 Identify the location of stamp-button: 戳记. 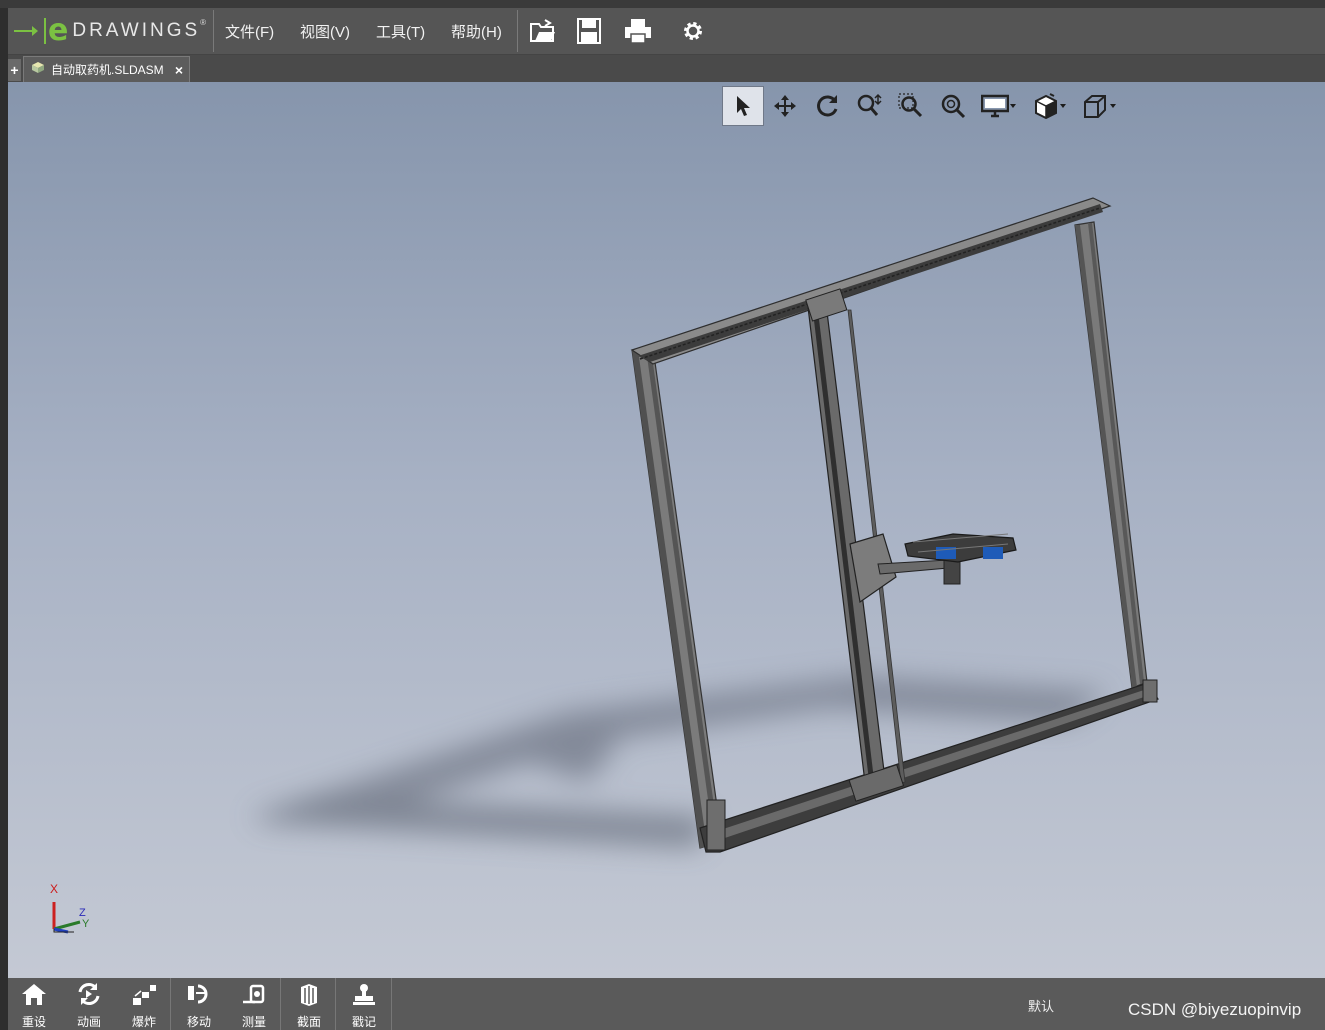
(364, 1006).